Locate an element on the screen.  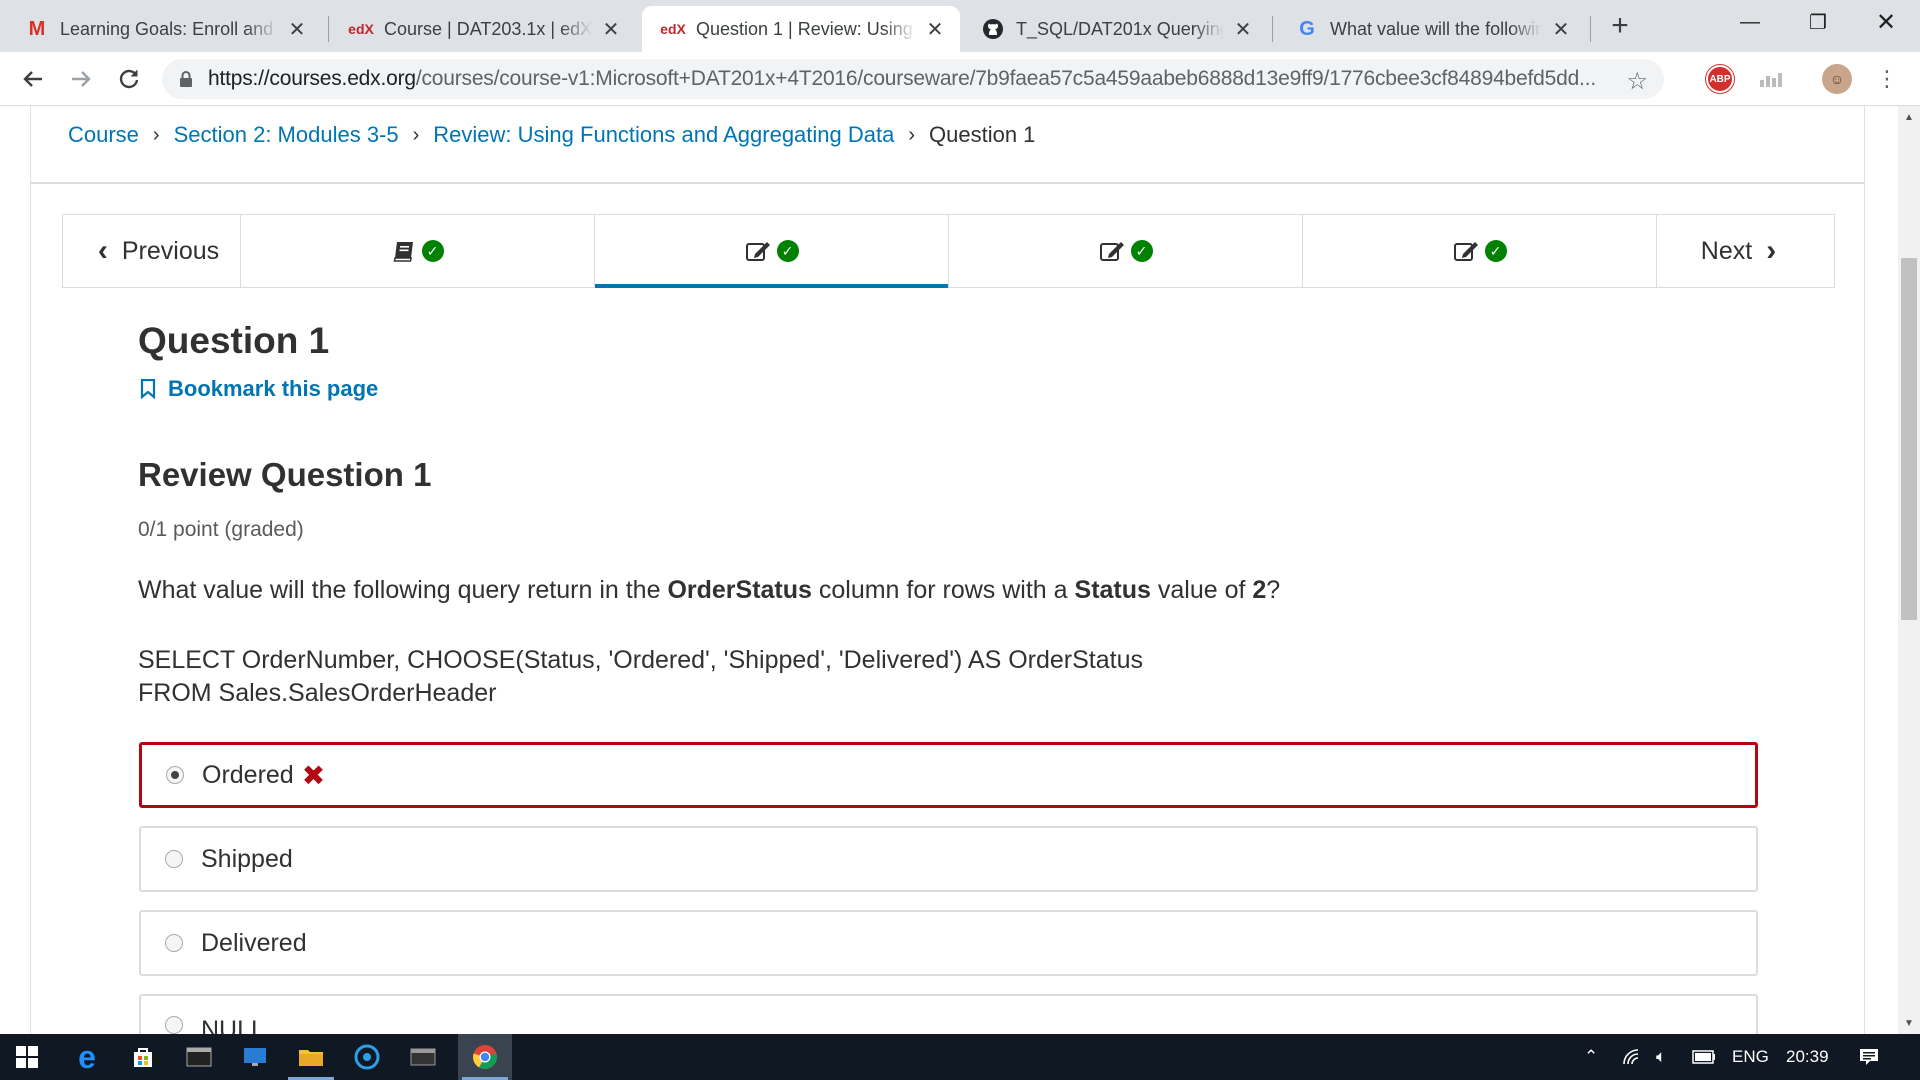
tab-title: T_SQL/DAT201x Querying w is located at coordinates (1120, 28).